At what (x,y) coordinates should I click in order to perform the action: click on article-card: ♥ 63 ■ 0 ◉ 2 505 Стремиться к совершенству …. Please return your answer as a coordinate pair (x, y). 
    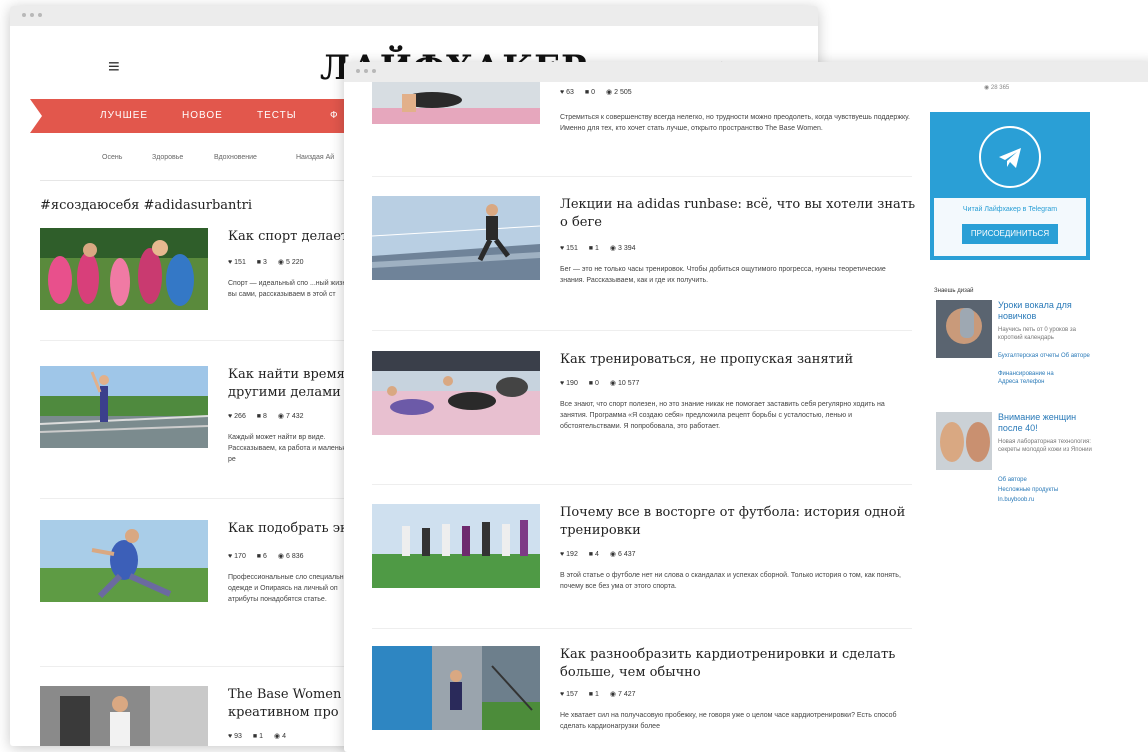
    Looking at the image, I should click on (642, 118).